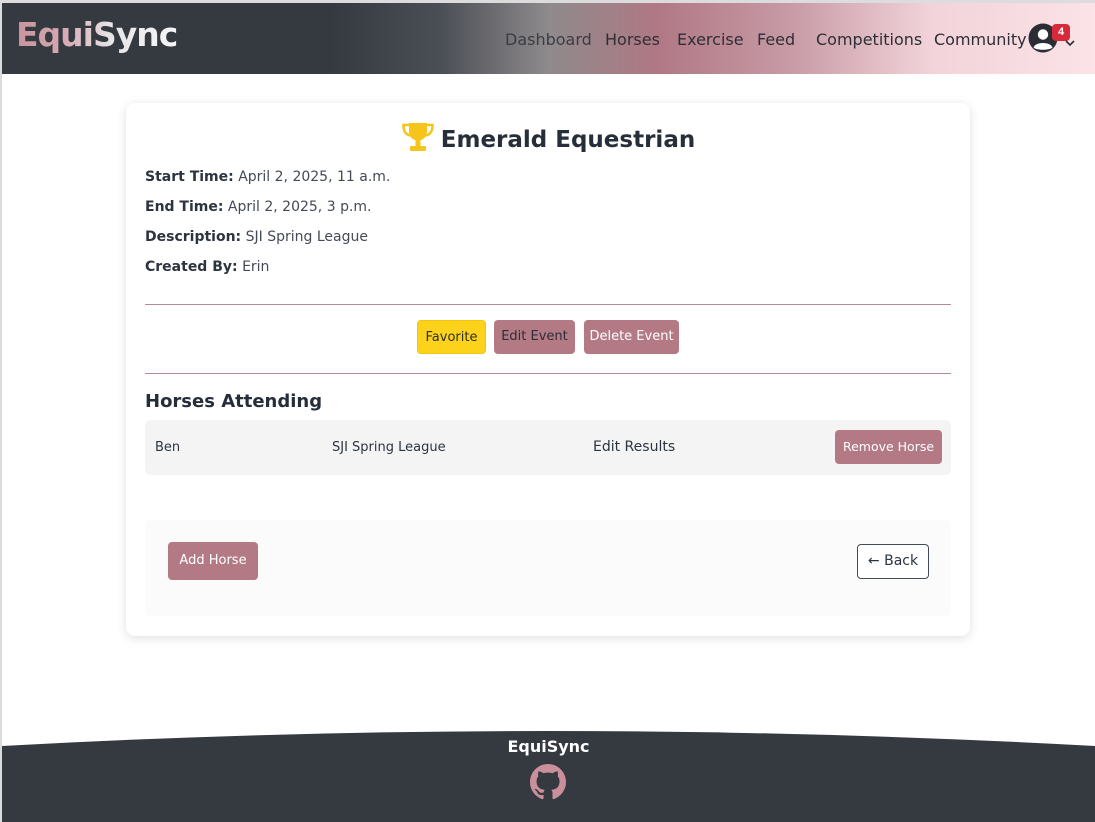 This screenshot has width=1095, height=822. Describe the element at coordinates (184, 207) in the screenshot. I see `detail-label: End Time:` at that location.